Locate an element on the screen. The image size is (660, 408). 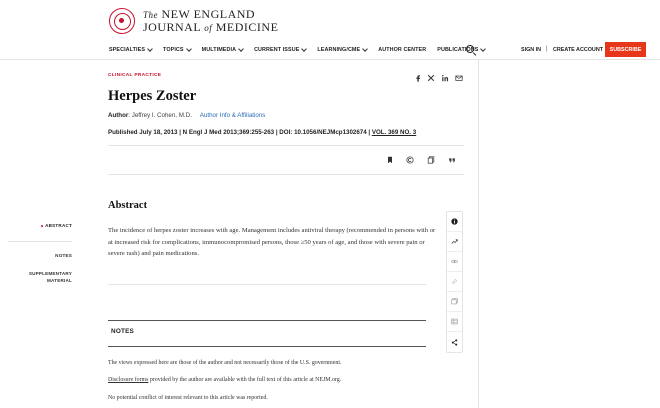
cite-quote-icon is located at coordinates (451, 159).